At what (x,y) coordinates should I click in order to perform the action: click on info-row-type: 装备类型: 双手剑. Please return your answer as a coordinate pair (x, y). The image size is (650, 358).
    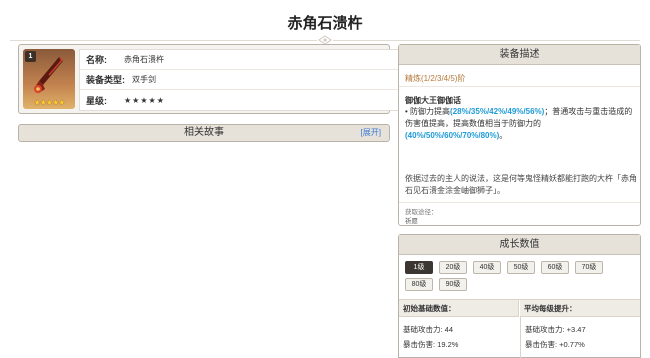
    Looking at the image, I should click on (242, 80).